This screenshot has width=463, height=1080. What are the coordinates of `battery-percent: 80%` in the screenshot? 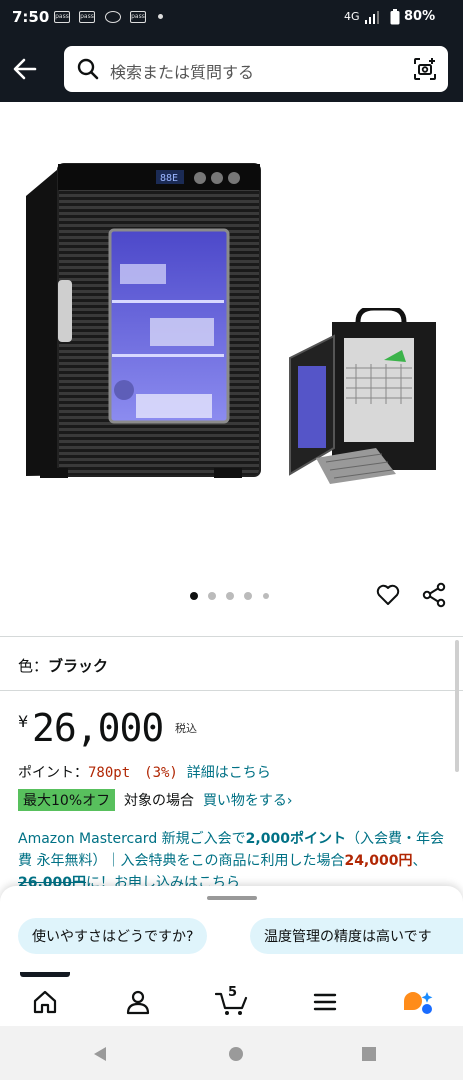 It's located at (420, 16).